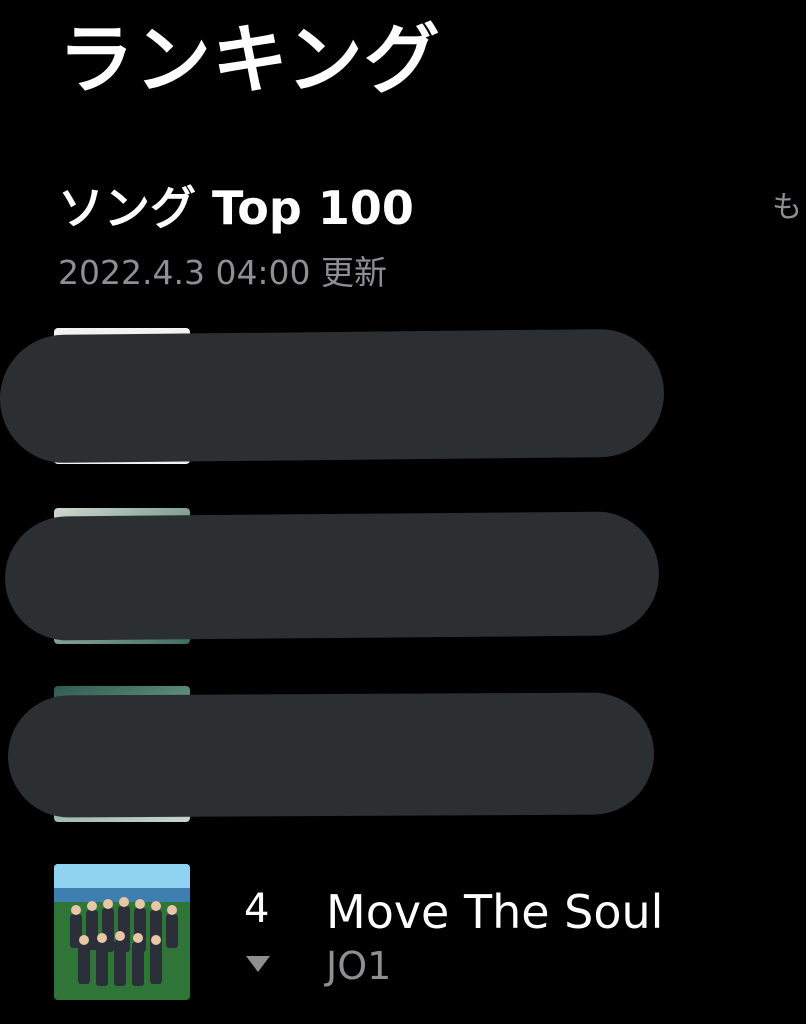 This screenshot has width=806, height=1024. What do you see at coordinates (258, 964) in the screenshot?
I see `triangle-down-icon` at bounding box center [258, 964].